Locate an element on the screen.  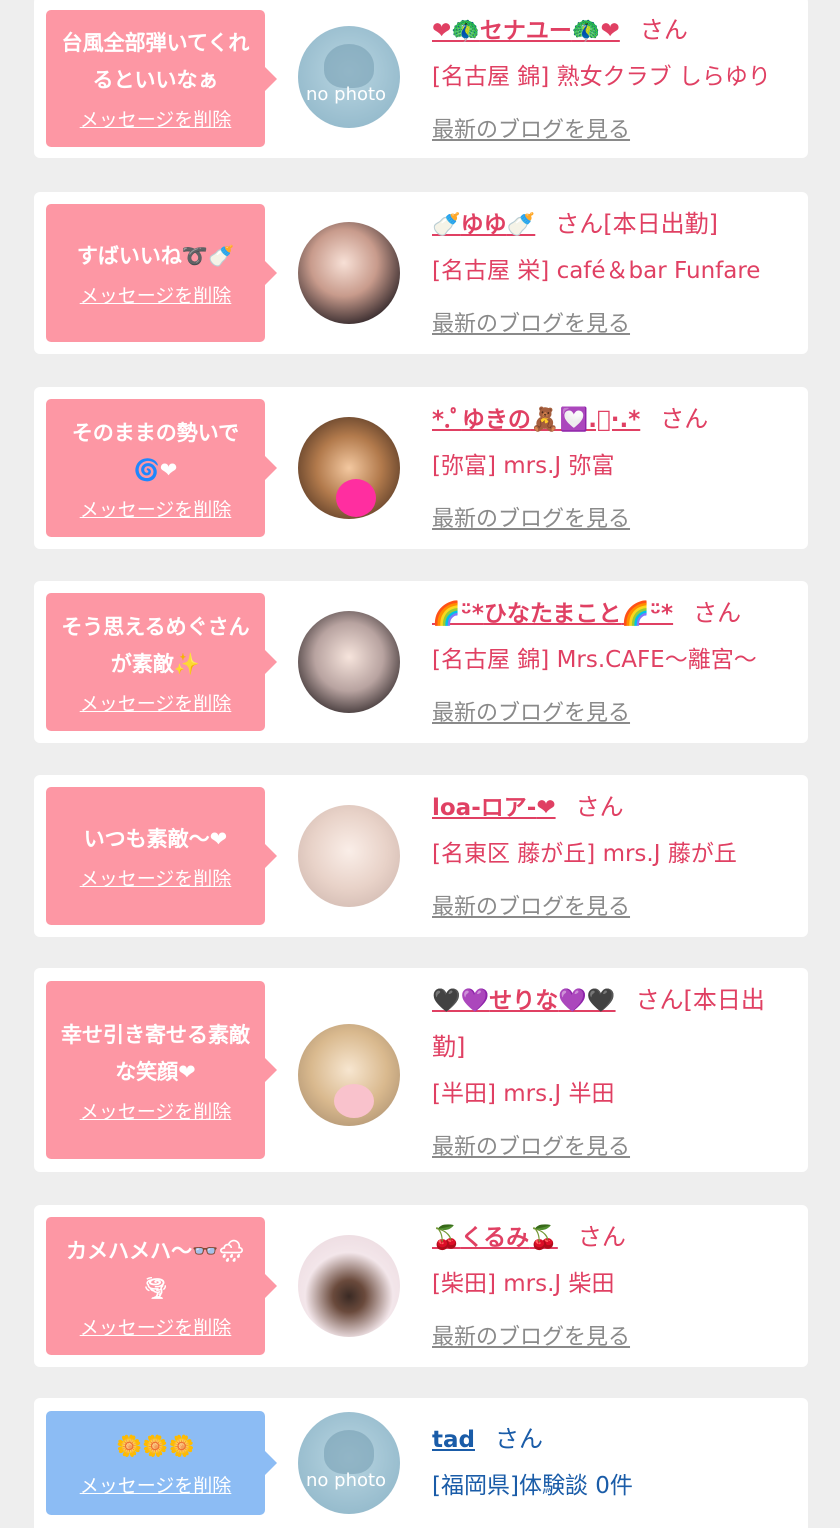
message-bubble: そのままの勢いで🌀❤ メッセージを削除 is located at coordinates (161, 468).